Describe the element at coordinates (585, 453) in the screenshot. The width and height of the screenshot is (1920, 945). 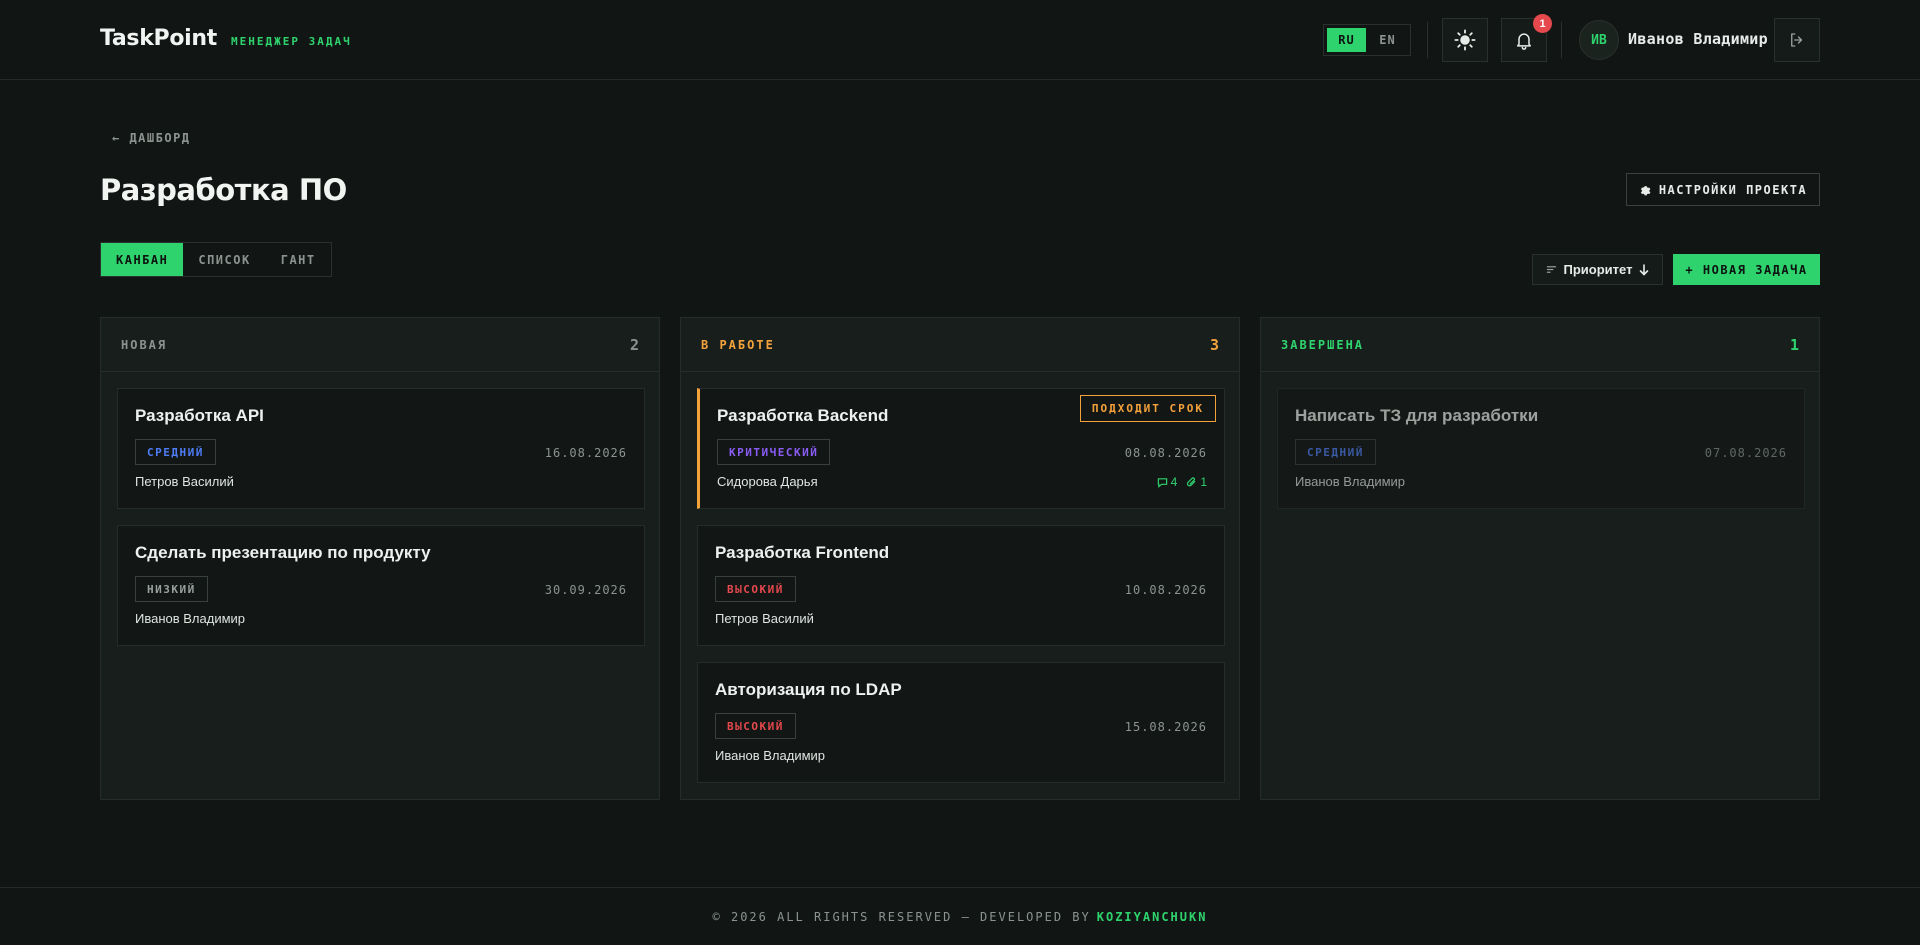
I see `task-due-date: 16.08.2026` at that location.